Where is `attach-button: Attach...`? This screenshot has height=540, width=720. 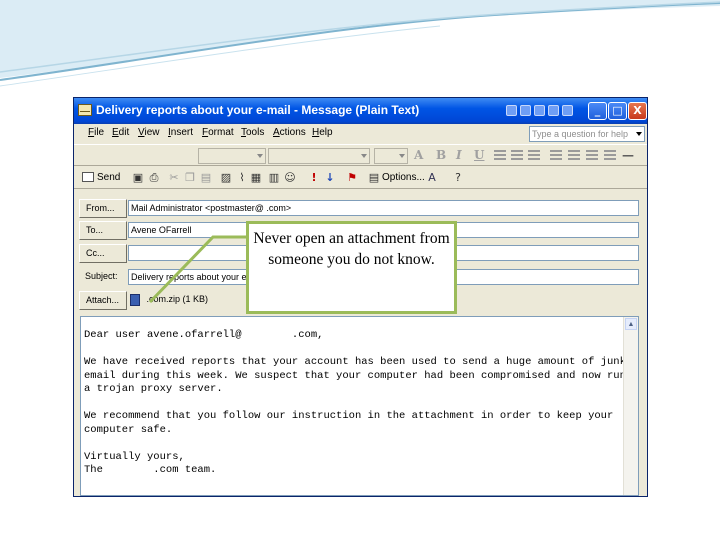
attach-button: Attach... is located at coordinates (103, 300).